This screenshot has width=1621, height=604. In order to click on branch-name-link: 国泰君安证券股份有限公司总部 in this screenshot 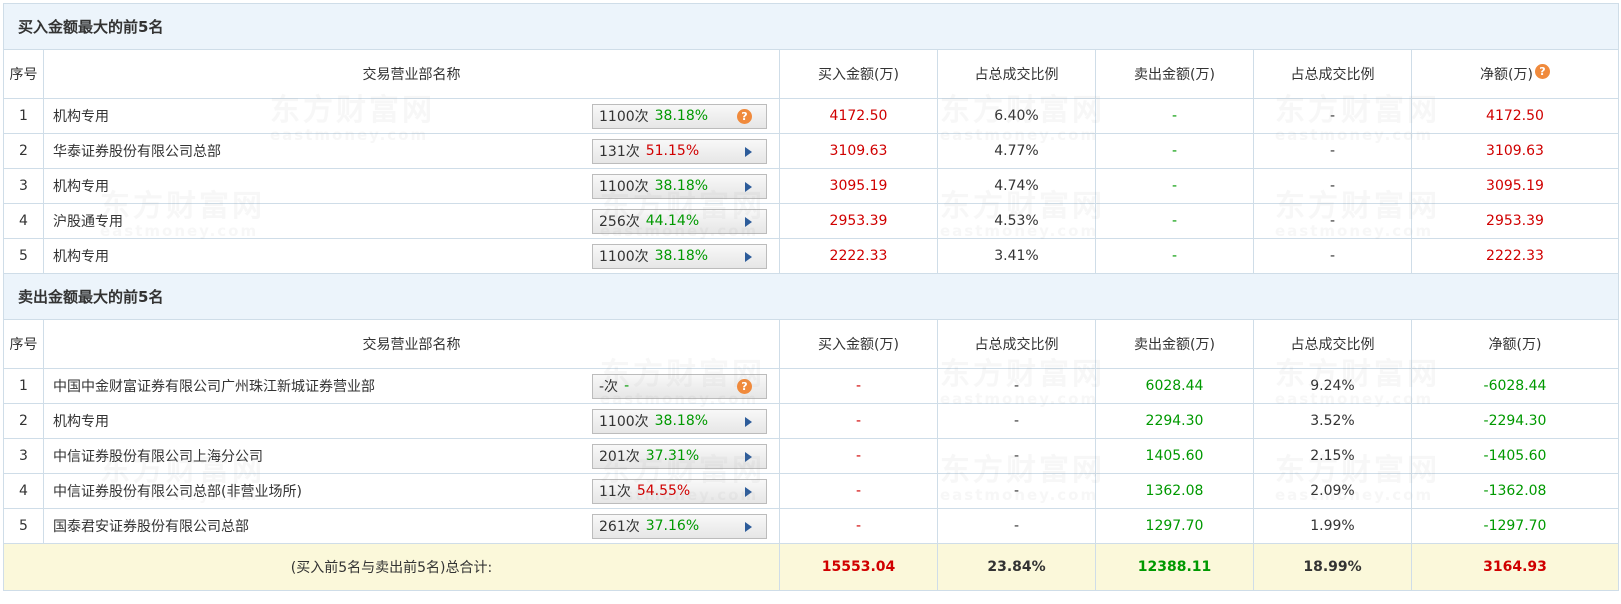, I will do `click(151, 526)`.